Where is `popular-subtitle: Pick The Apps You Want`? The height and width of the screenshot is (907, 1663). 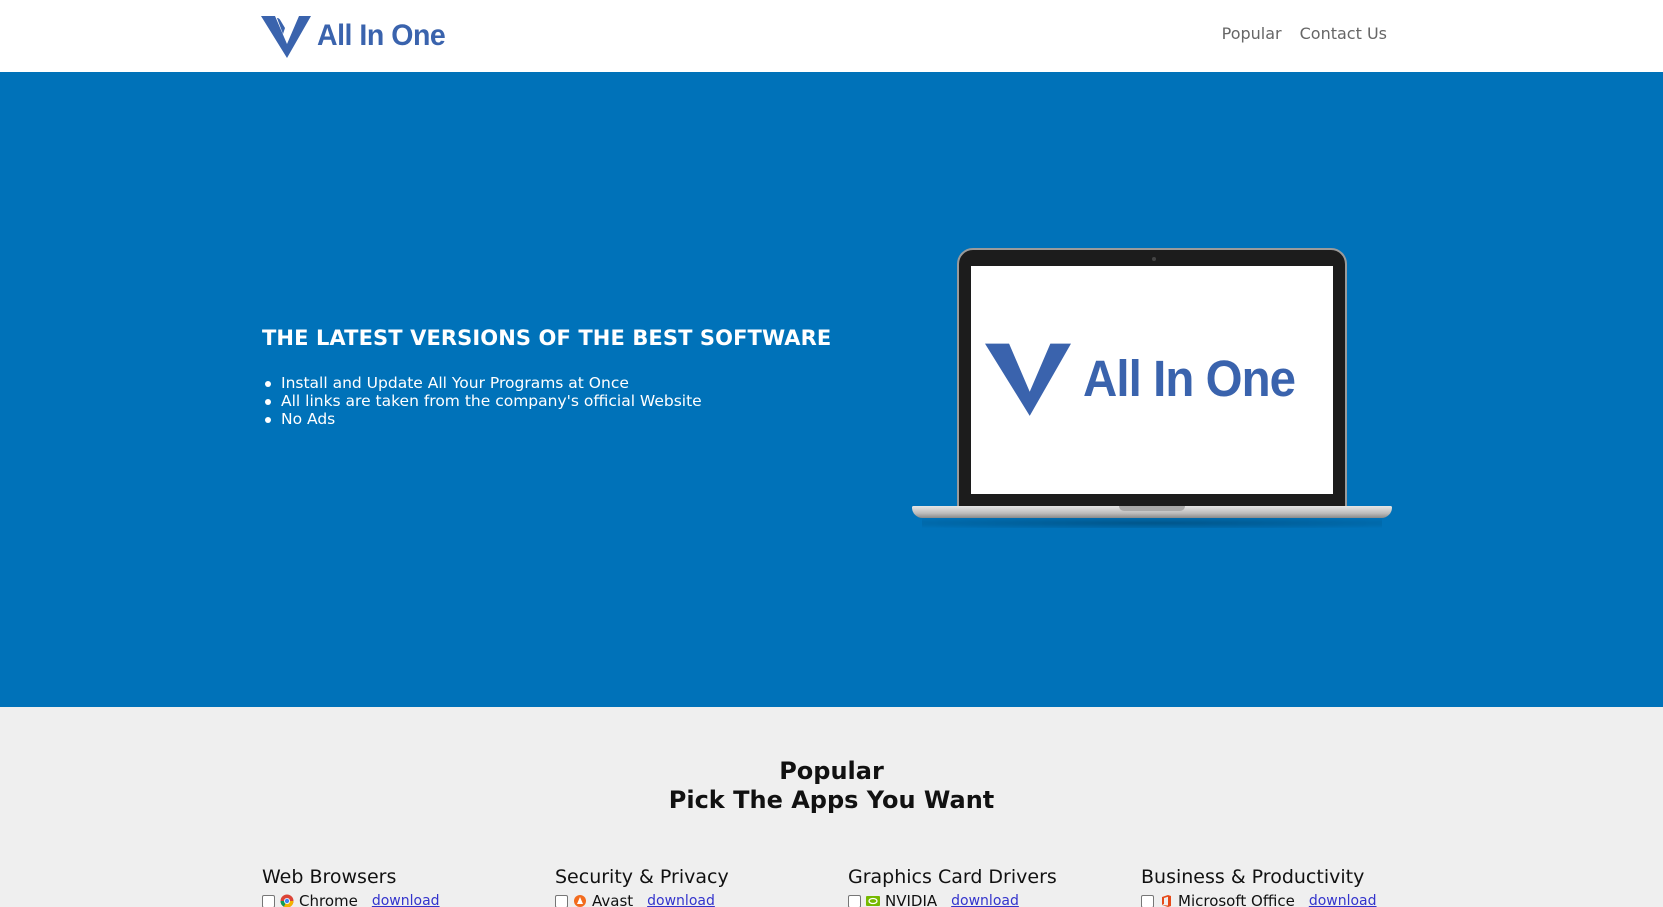
popular-subtitle: Pick The Apps You Want is located at coordinates (831, 800).